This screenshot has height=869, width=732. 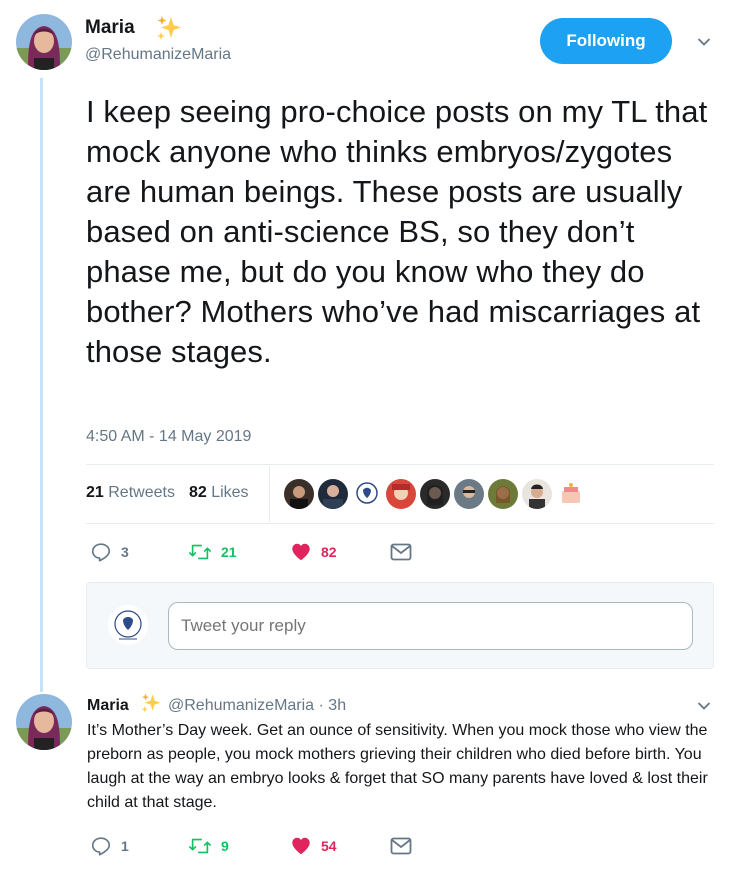 What do you see at coordinates (95, 492) in the screenshot?
I see `retweets-count: 21` at bounding box center [95, 492].